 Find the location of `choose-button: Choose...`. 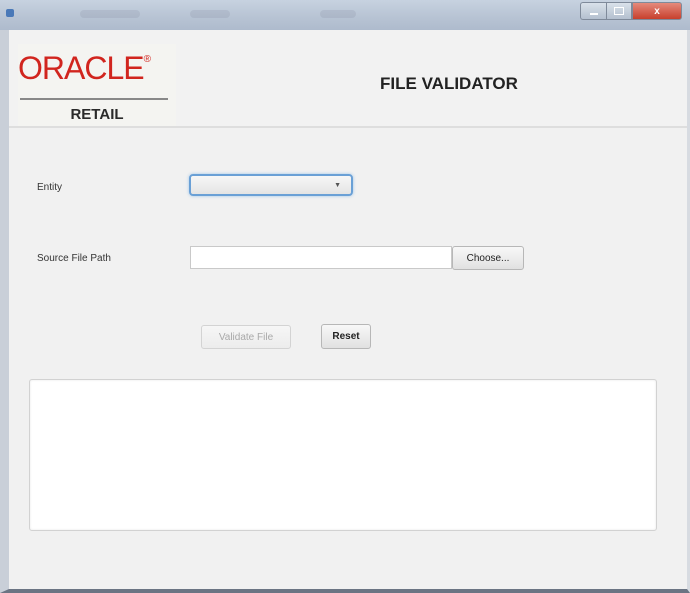

choose-button: Choose... is located at coordinates (488, 258).